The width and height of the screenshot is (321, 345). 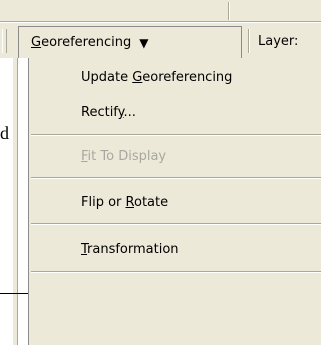 I want to click on menu-item-flip-or-rotate: Flip or Rotate, so click(x=175, y=203).